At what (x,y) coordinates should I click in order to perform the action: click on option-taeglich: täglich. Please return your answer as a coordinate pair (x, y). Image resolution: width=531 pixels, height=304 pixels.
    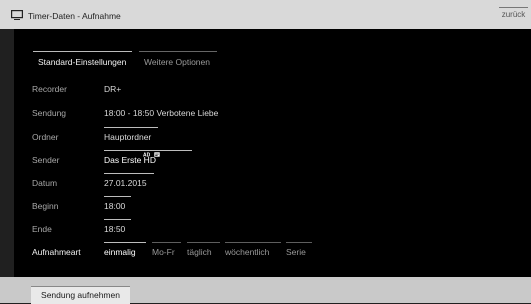
    Looking at the image, I should click on (203, 250).